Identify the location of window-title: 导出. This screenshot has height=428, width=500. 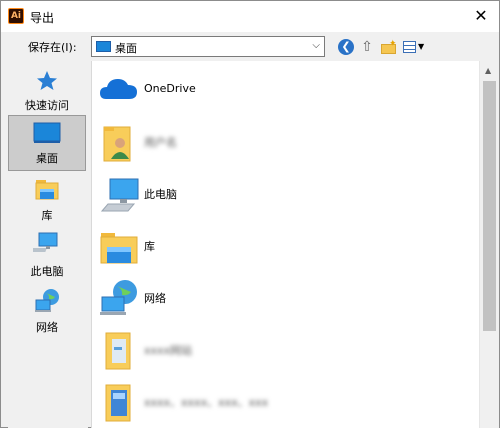
(42, 18).